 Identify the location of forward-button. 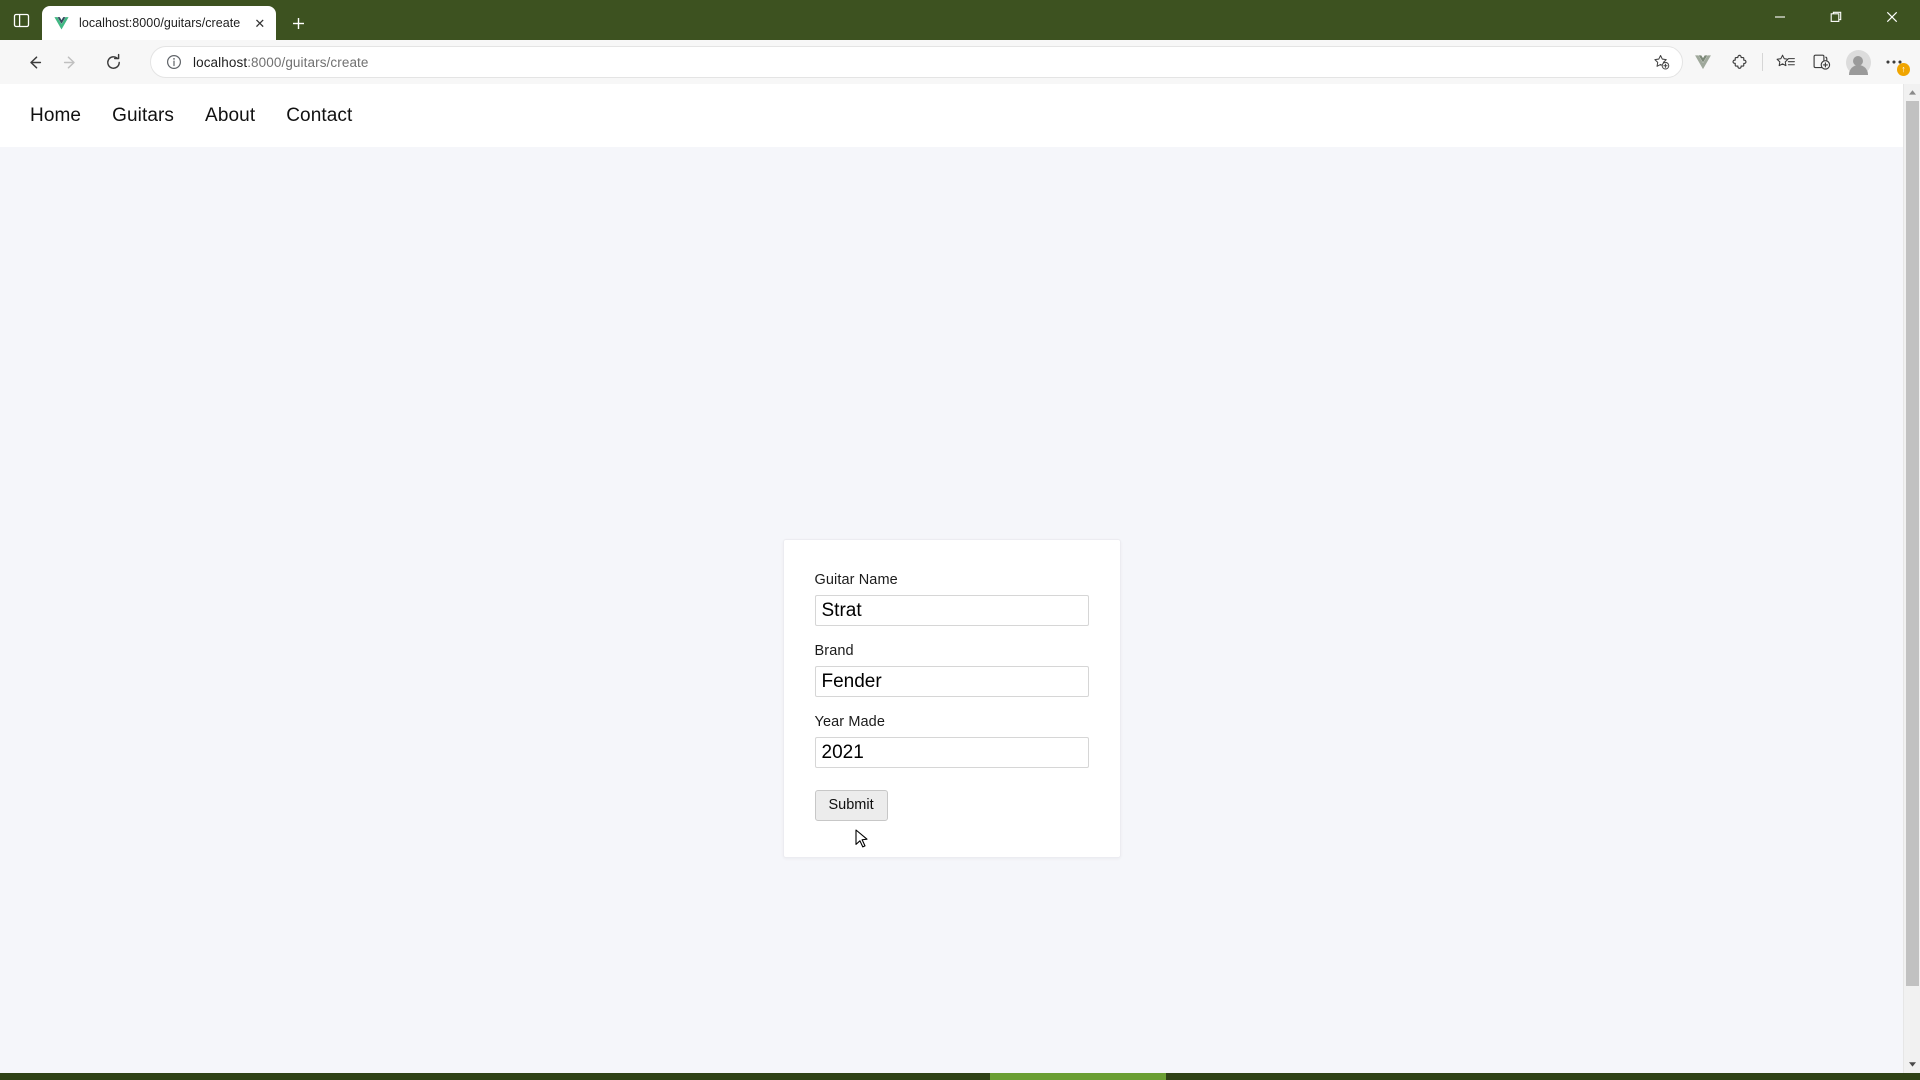
(70, 62).